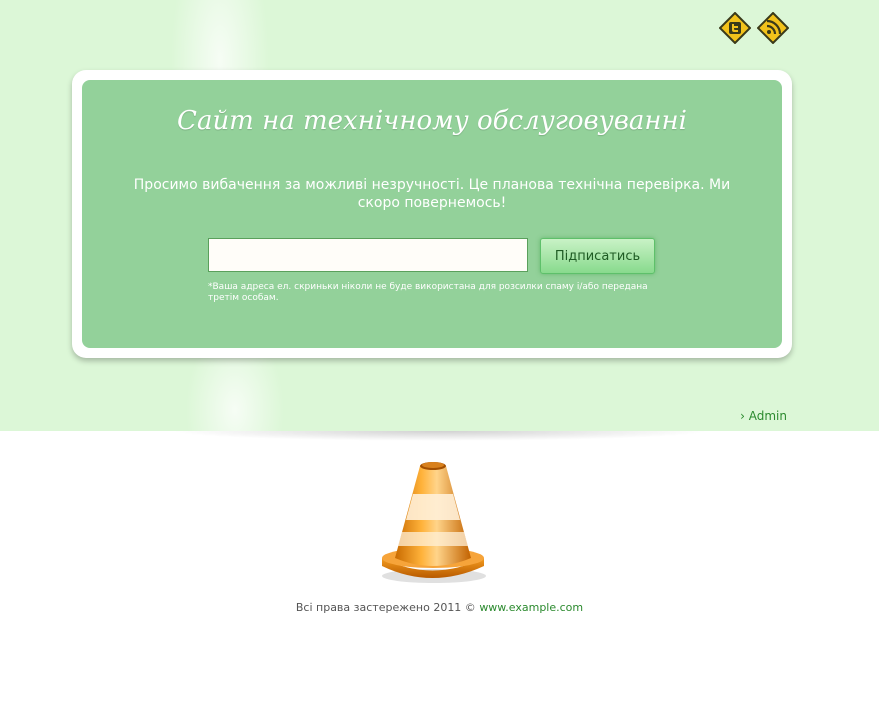 The height and width of the screenshot is (710, 879). I want to click on subscribe-button: Підписатись, so click(597, 256).